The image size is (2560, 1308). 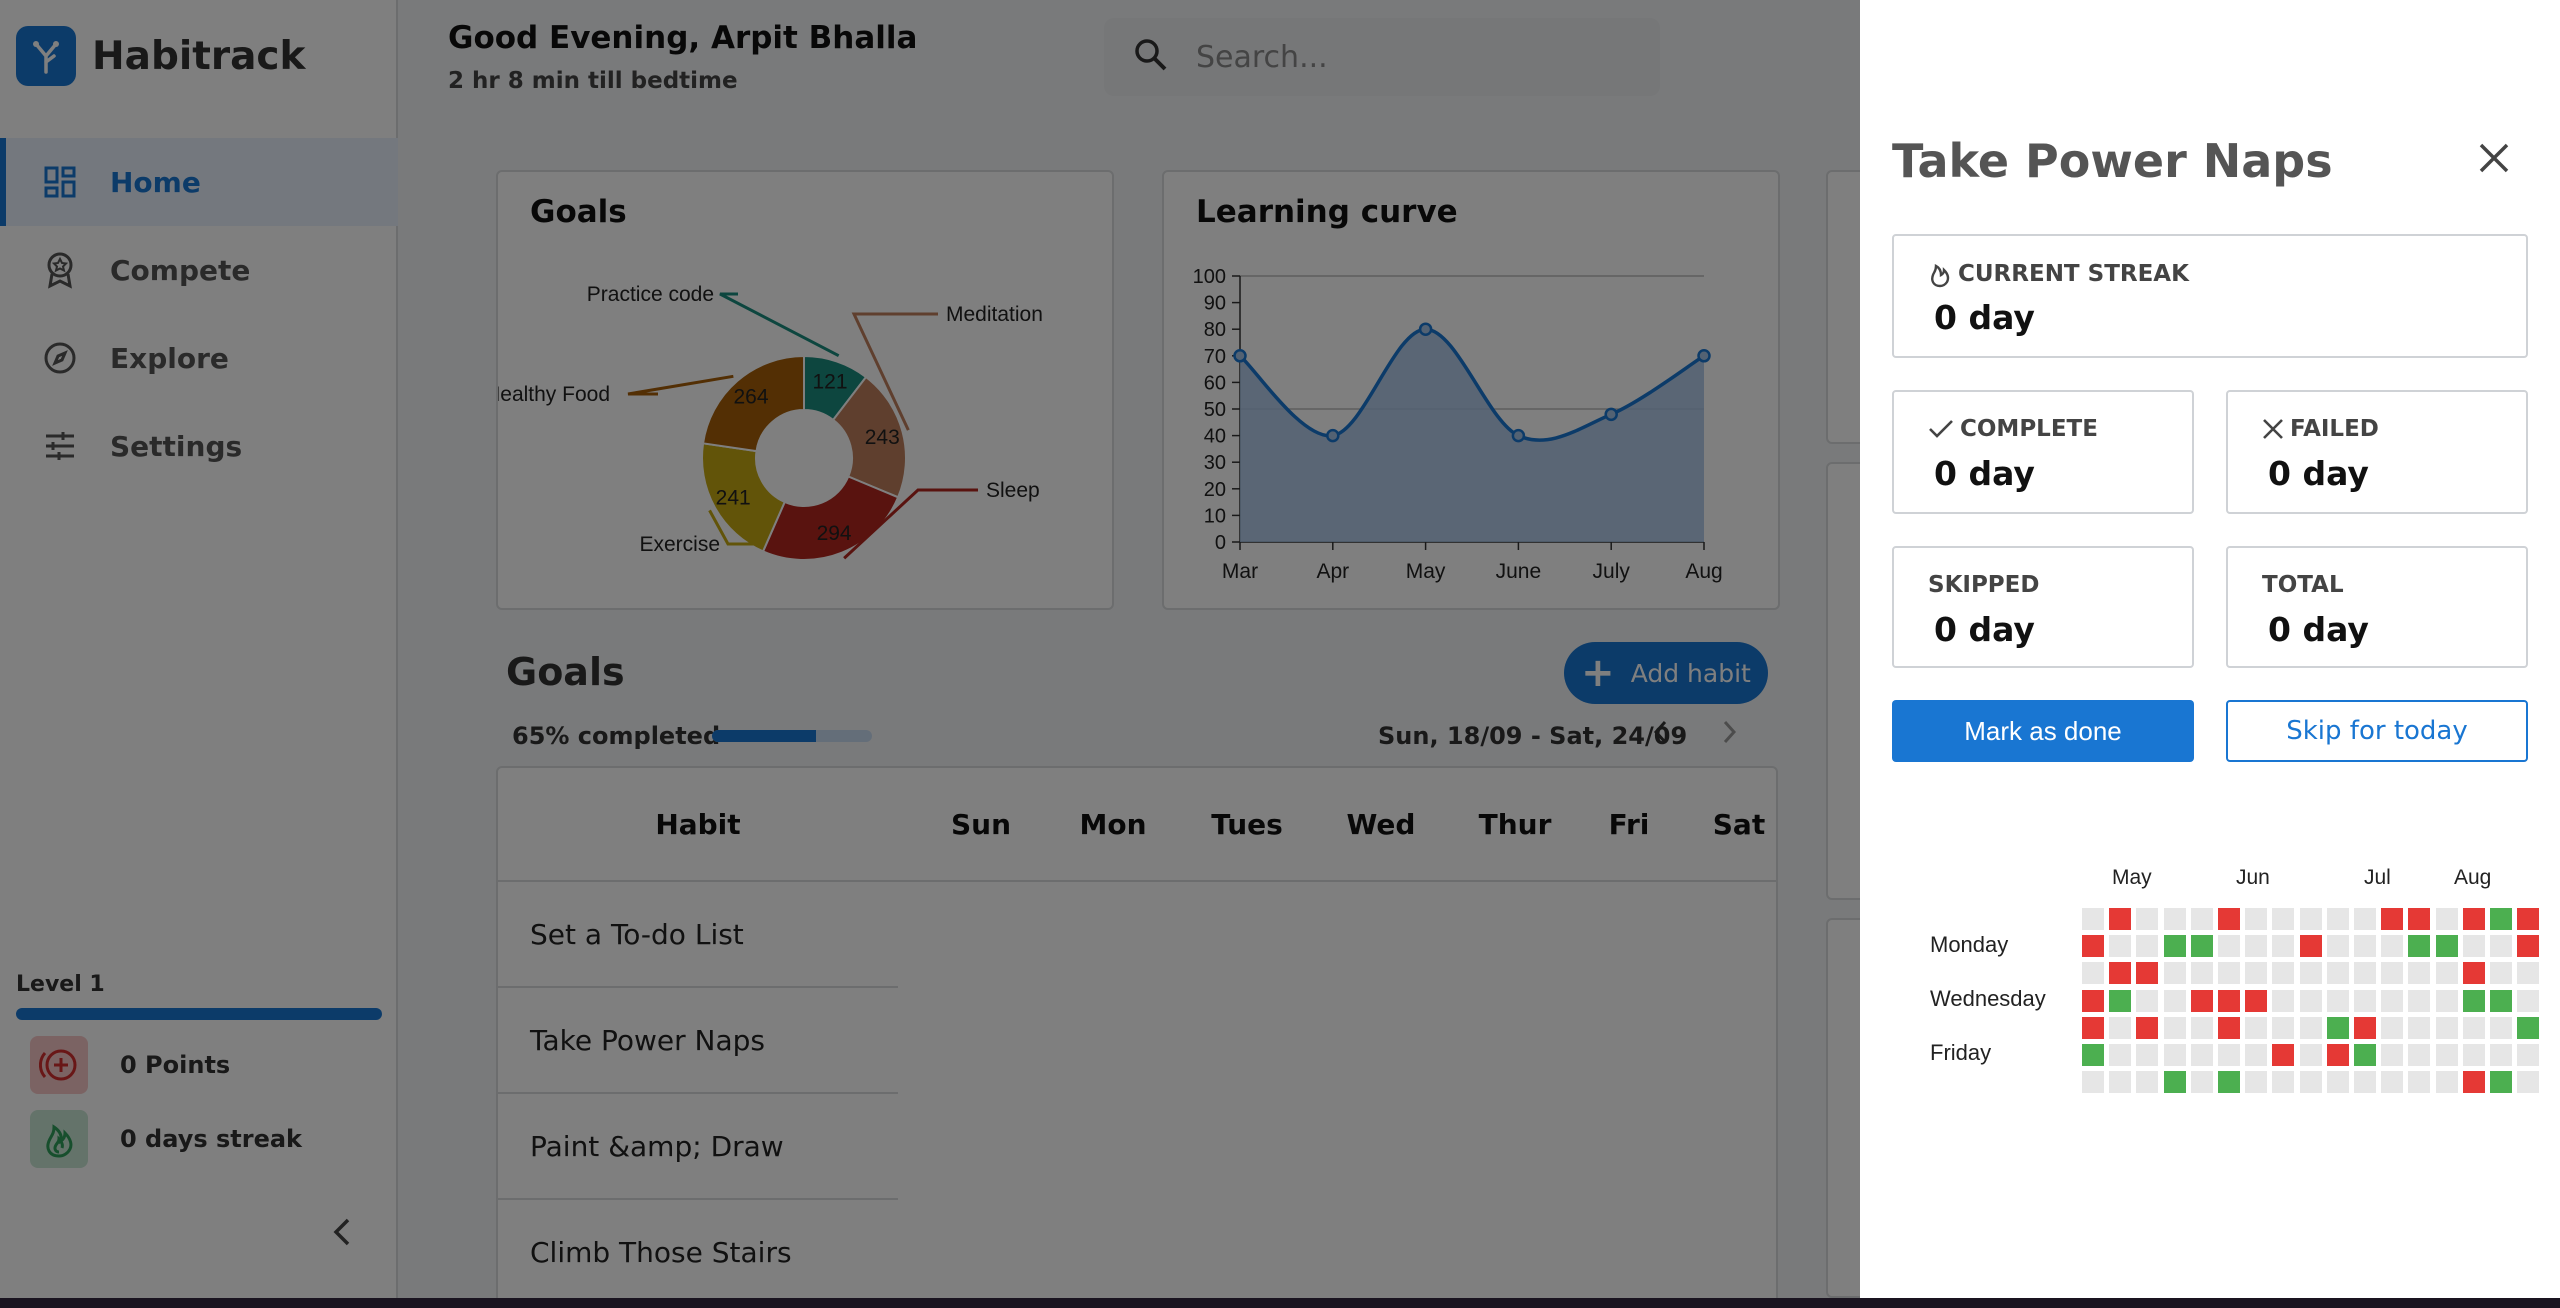 What do you see at coordinates (2494, 160) in the screenshot?
I see `close-drawer-button` at bounding box center [2494, 160].